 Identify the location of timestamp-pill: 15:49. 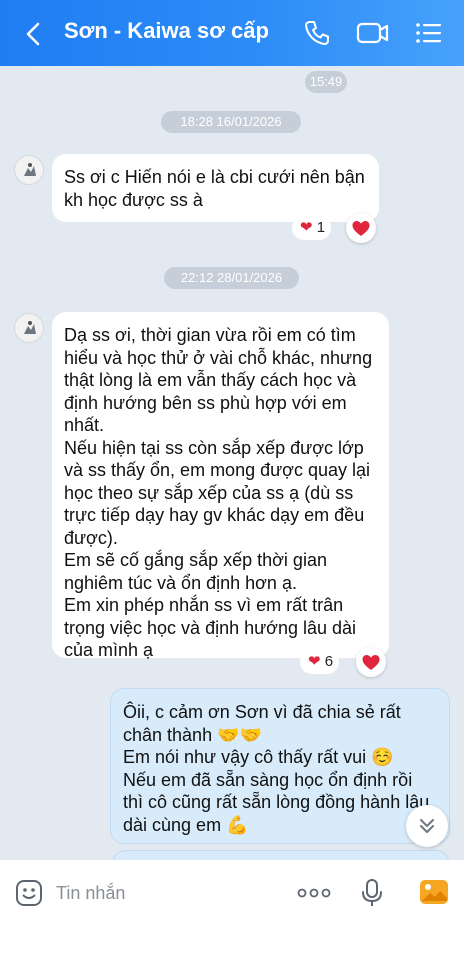
(326, 82).